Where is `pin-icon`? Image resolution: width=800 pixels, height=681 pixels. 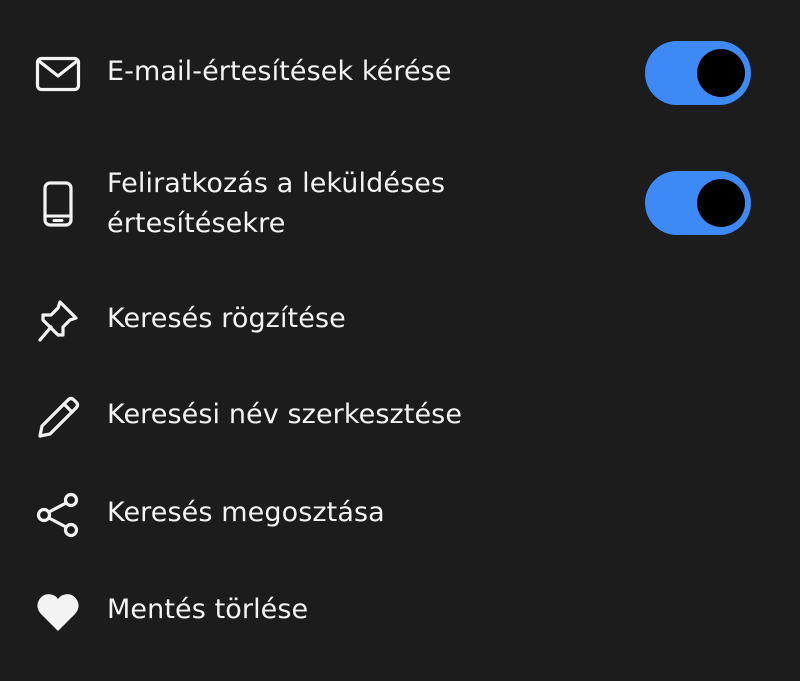 pin-icon is located at coordinates (58, 321).